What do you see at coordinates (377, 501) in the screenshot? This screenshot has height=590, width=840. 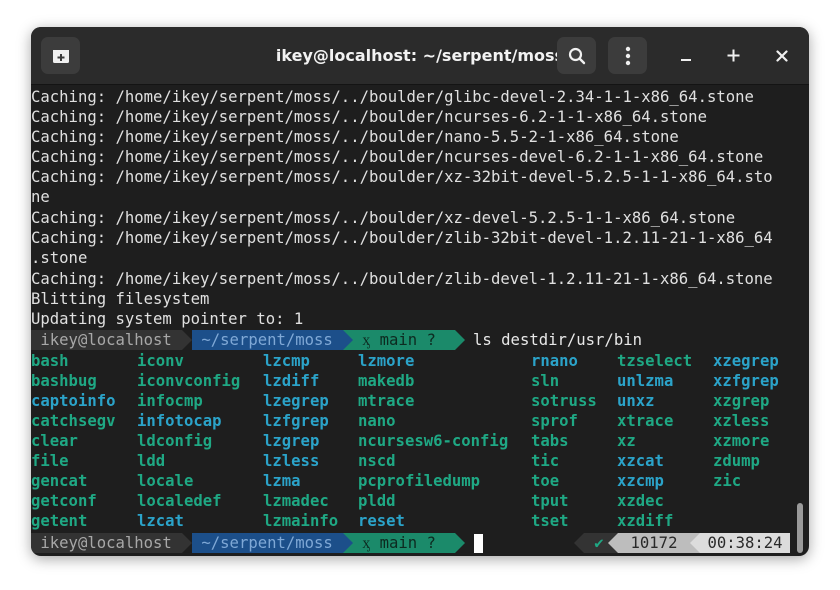 I see `ls-entry: pldd` at bounding box center [377, 501].